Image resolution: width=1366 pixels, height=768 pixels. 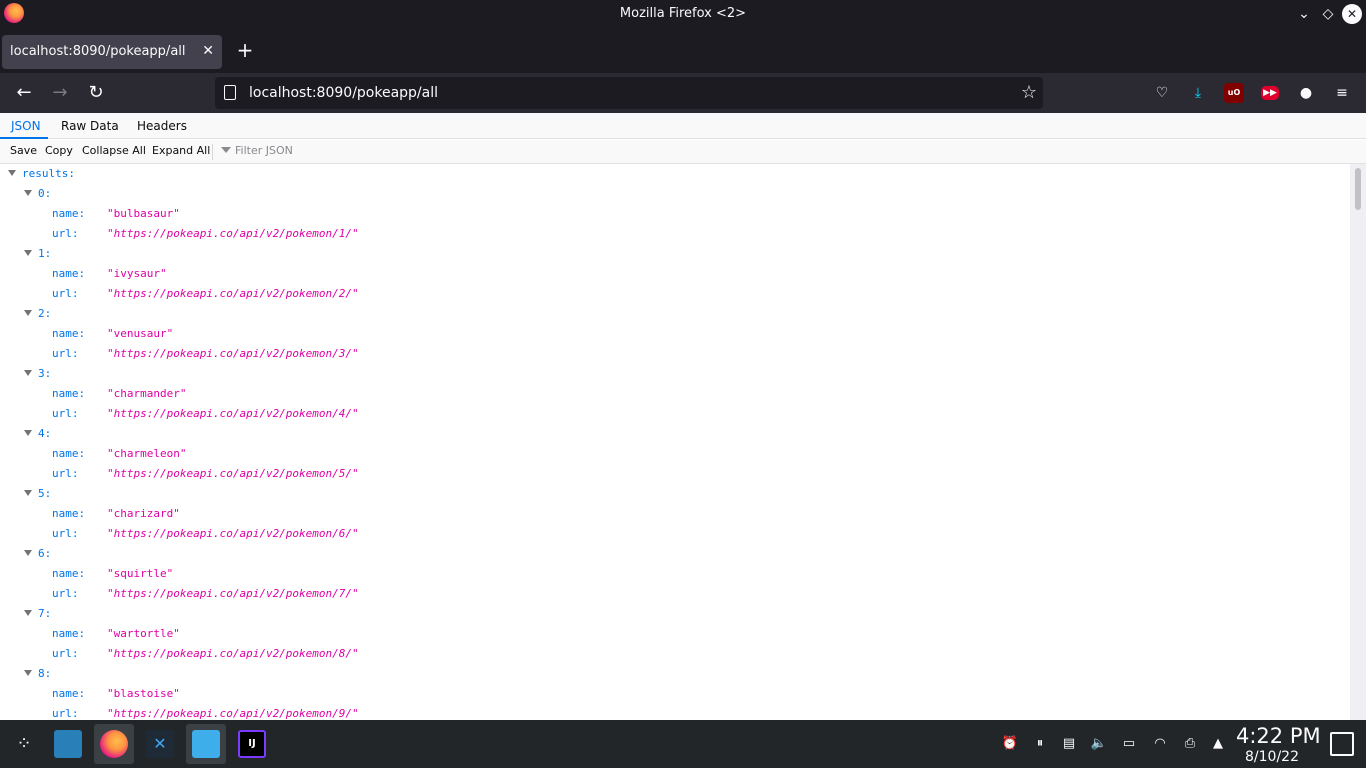 What do you see at coordinates (352, 334) in the screenshot?
I see `name-row: name: "venusaur"` at bounding box center [352, 334].